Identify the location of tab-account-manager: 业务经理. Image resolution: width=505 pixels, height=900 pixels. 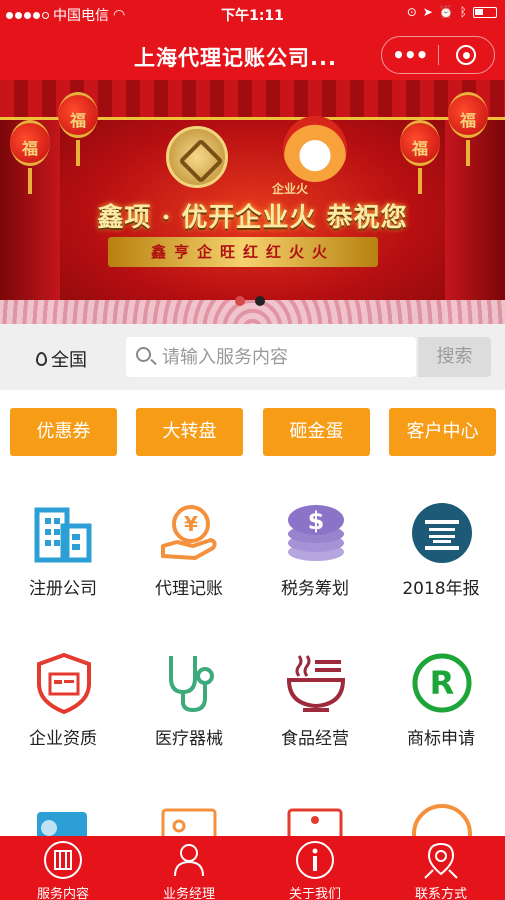
(189, 868).